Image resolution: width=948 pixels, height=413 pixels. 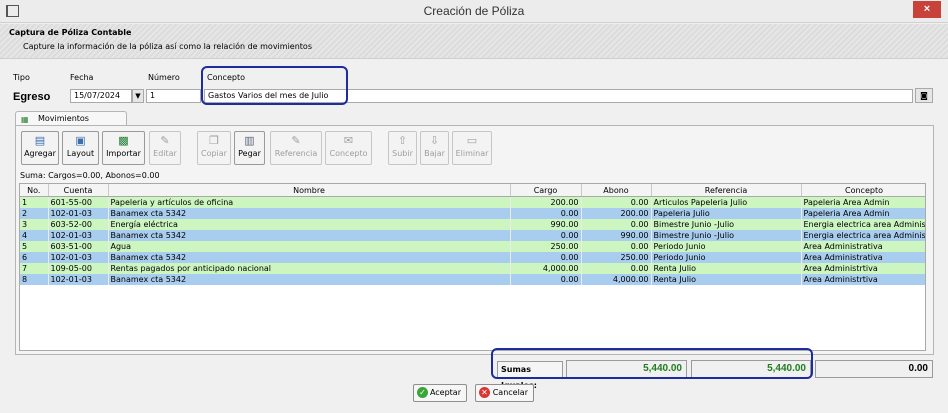 I want to click on fecha-dropdown-button: ▼, so click(x=138, y=96).